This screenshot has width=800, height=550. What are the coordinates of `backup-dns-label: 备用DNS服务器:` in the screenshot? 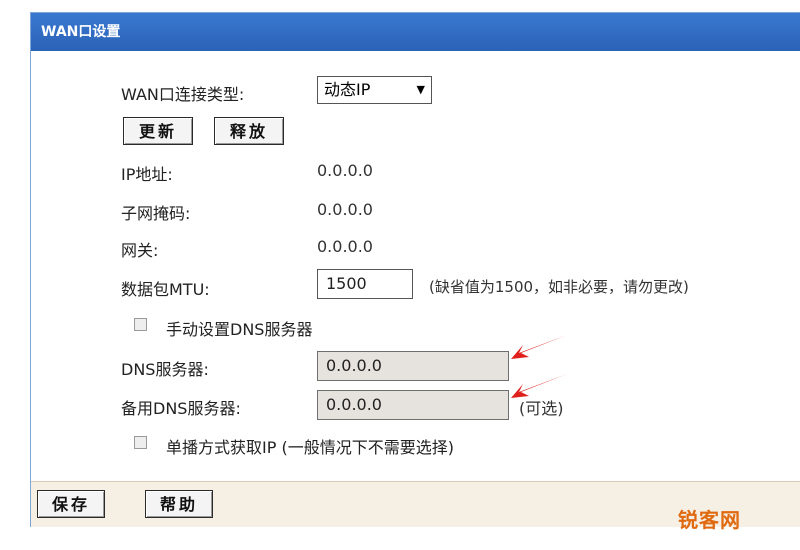 It's located at (181, 408).